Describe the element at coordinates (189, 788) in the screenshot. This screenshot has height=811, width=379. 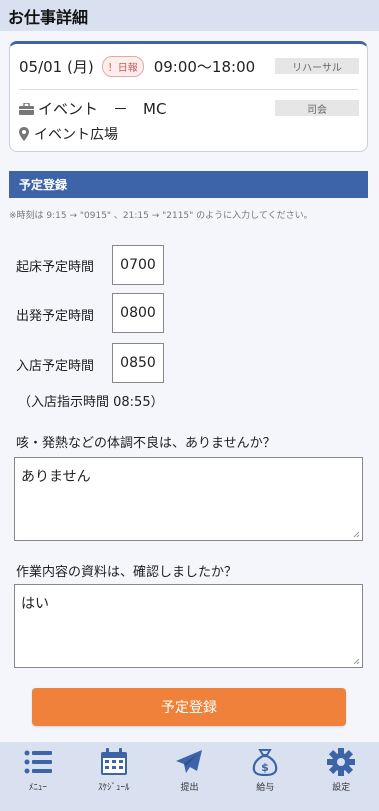
I see `nav-submit-label: 提出` at that location.